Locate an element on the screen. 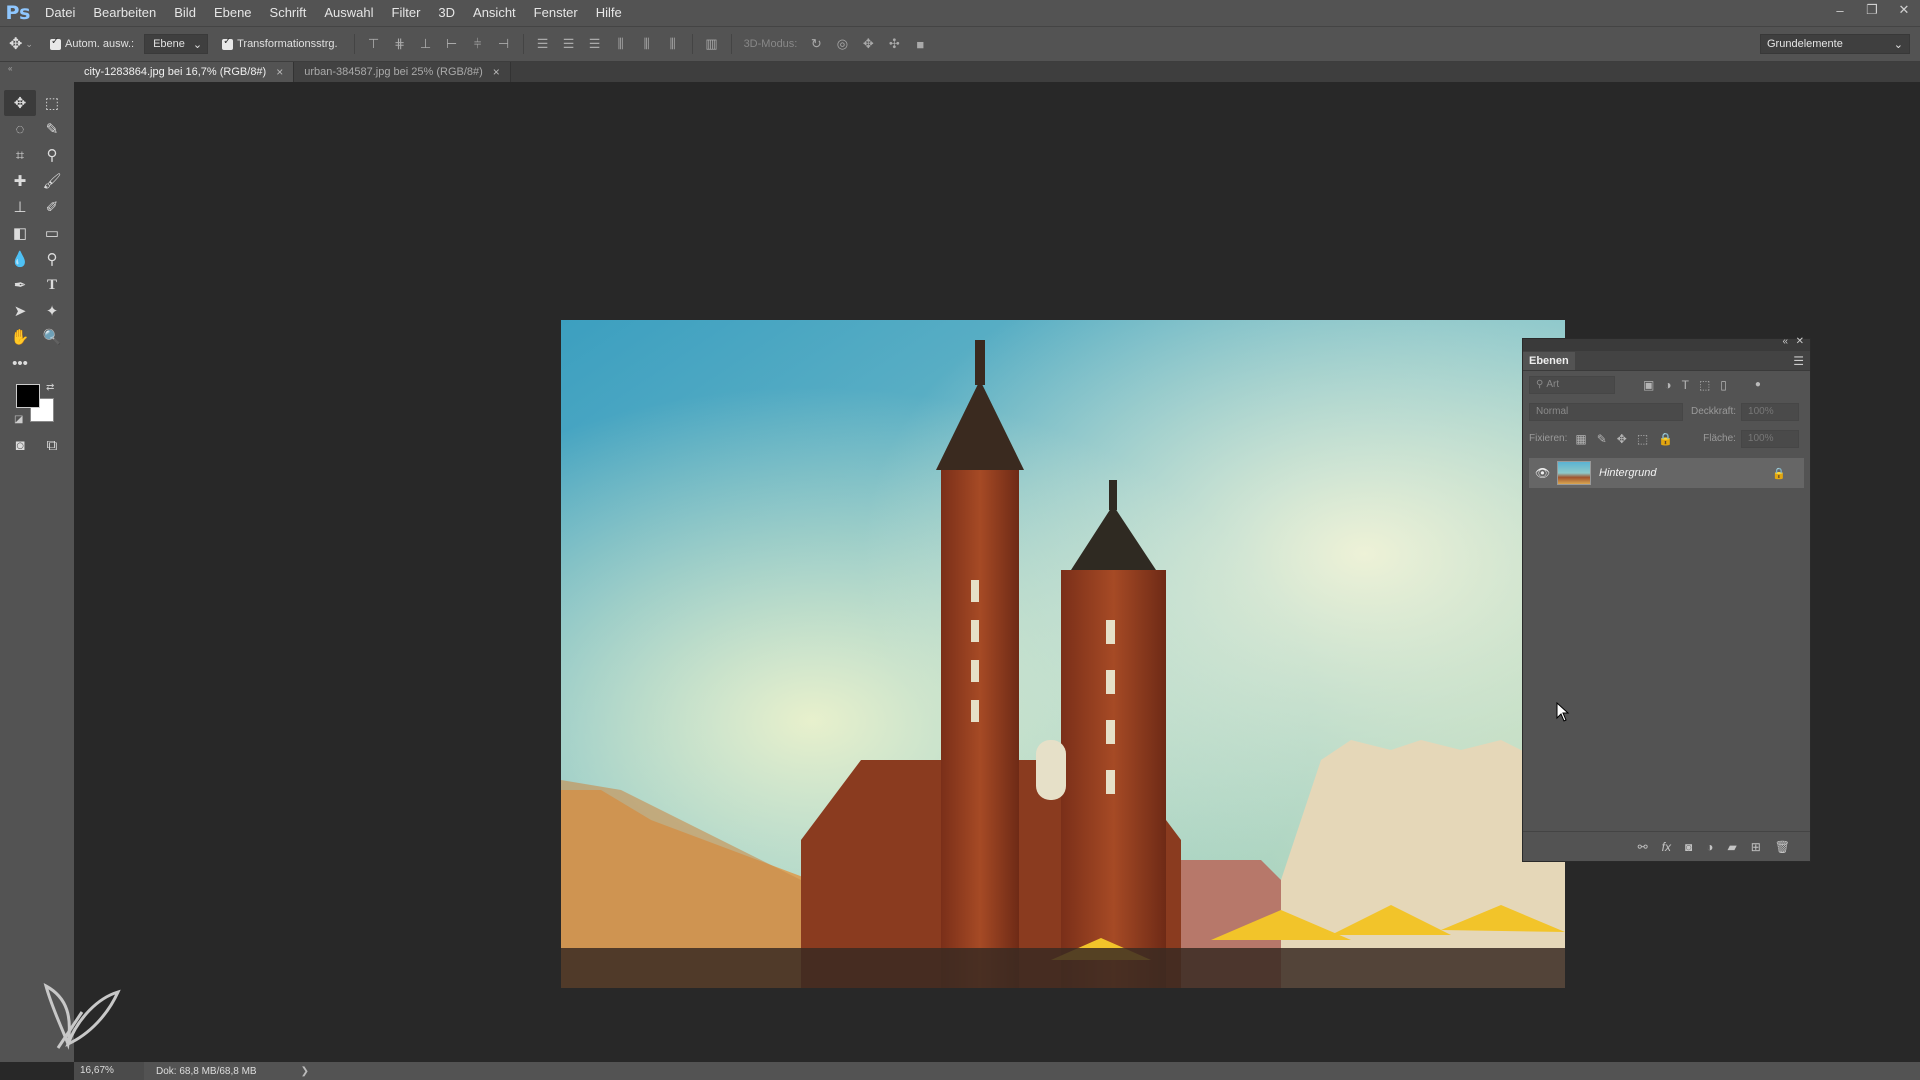 This screenshot has width=1920, height=1080. move-tool-icon: ✥ is located at coordinates (20, 103).